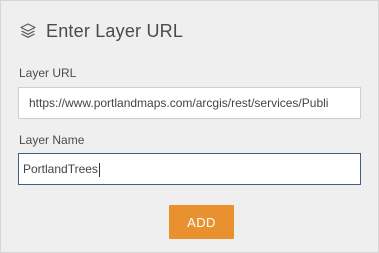 This screenshot has height=253, width=379. I want to click on page-title: Enter Layer URL, so click(115, 30).